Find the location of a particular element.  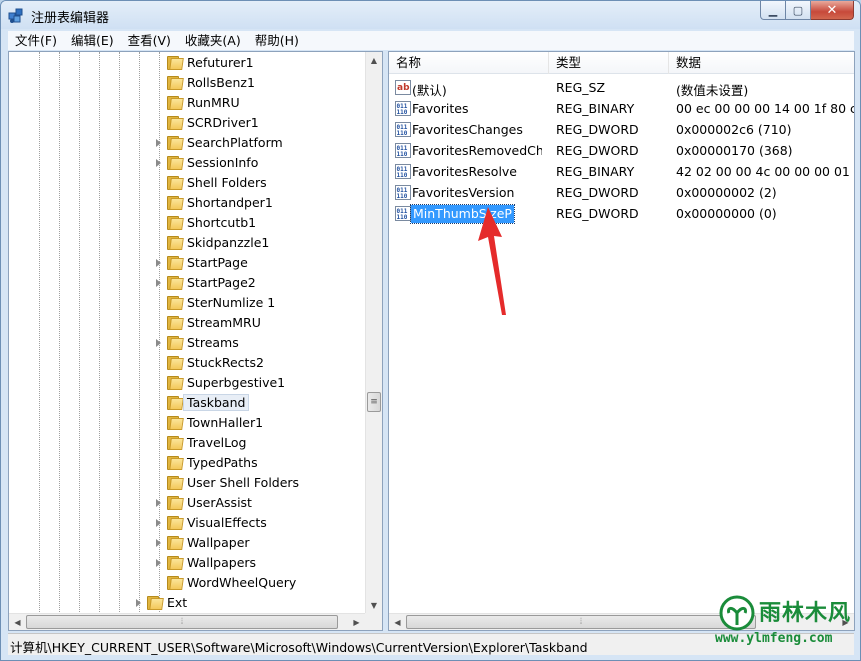

column-header-data: 数据 is located at coordinates (761, 63).